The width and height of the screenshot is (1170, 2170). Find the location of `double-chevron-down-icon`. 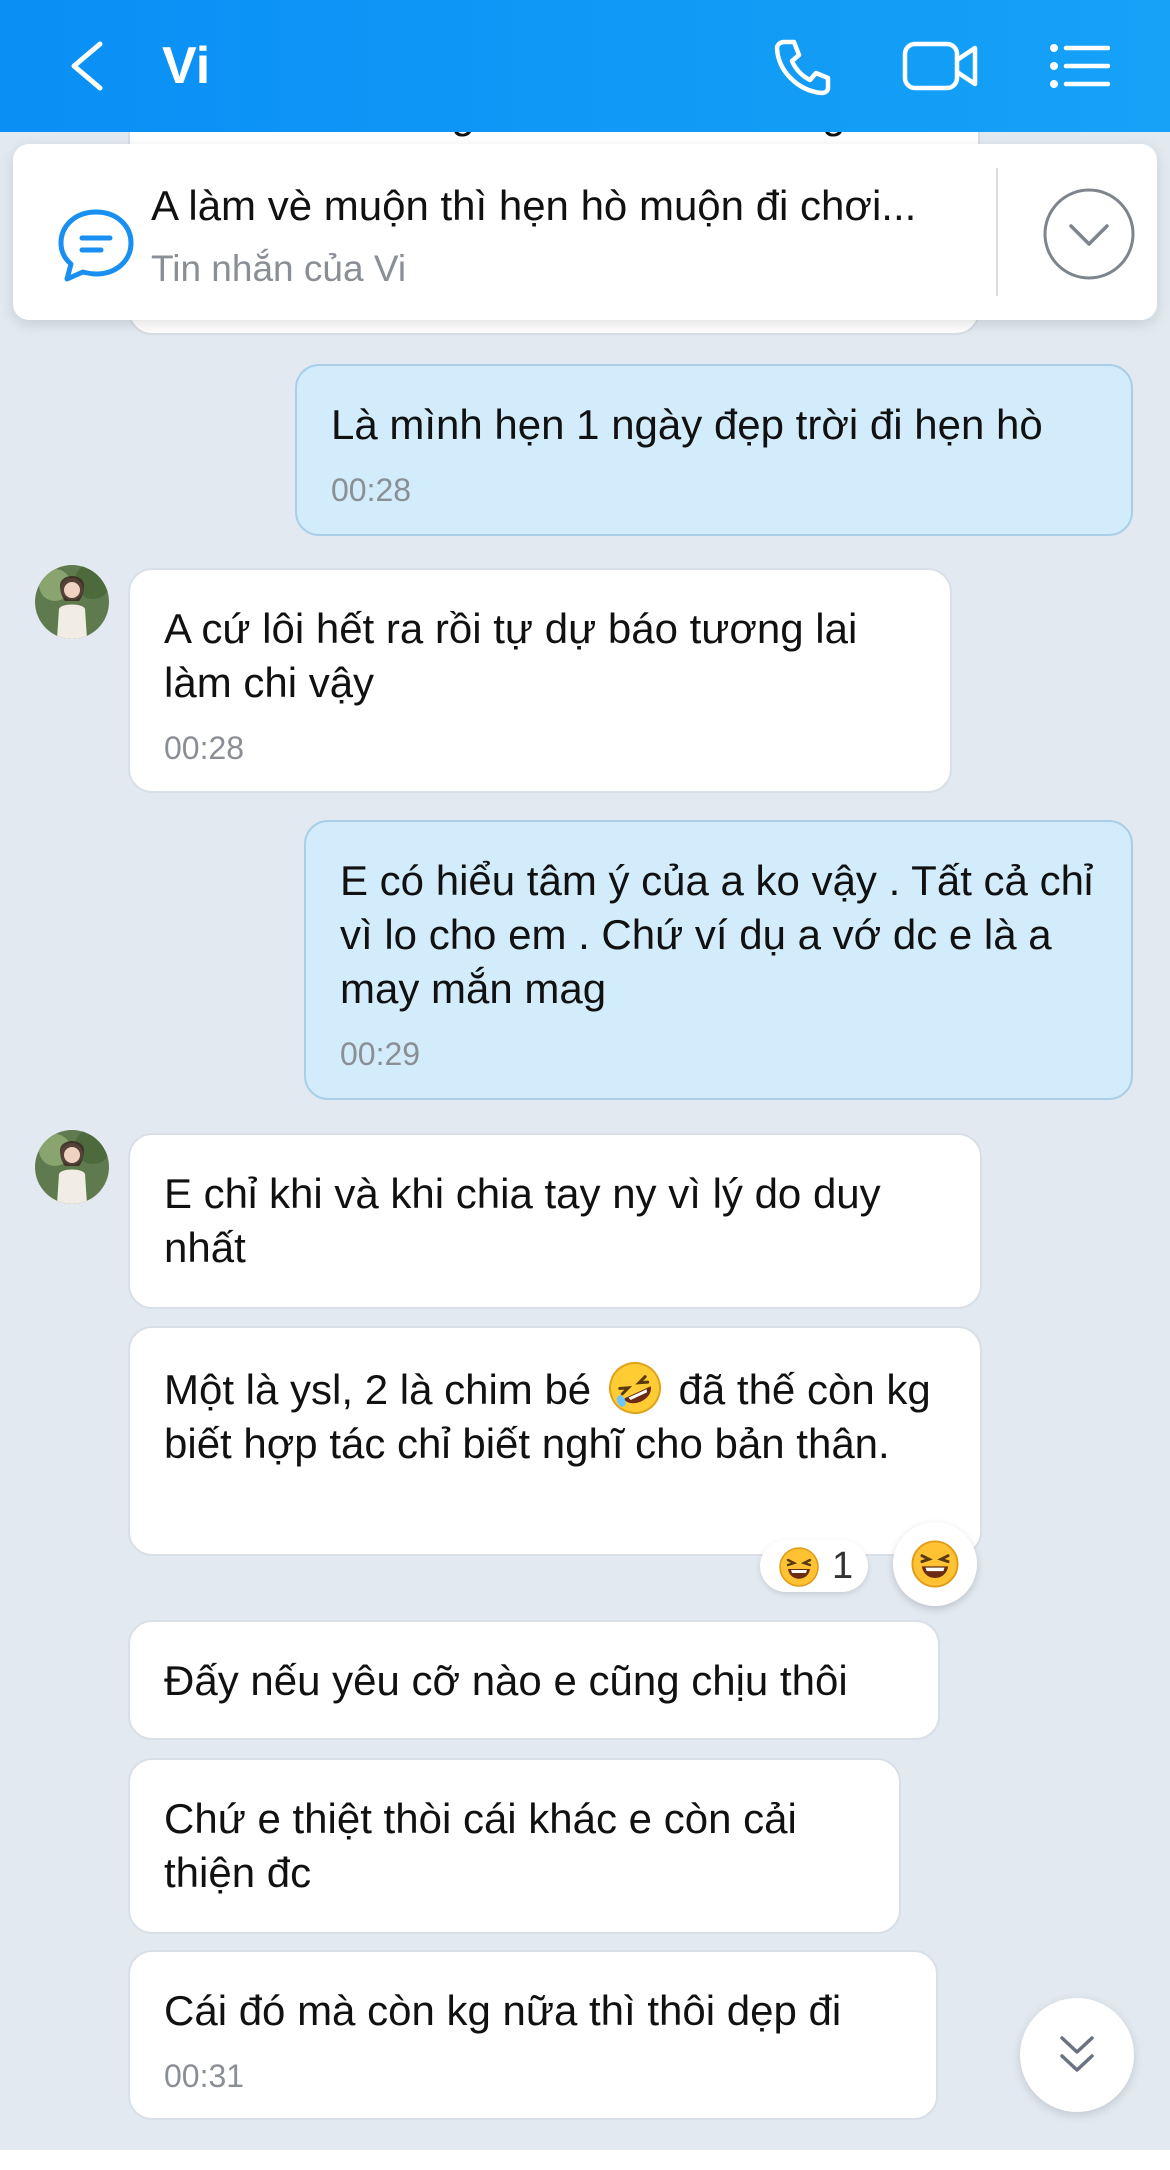

double-chevron-down-icon is located at coordinates (1077, 2054).